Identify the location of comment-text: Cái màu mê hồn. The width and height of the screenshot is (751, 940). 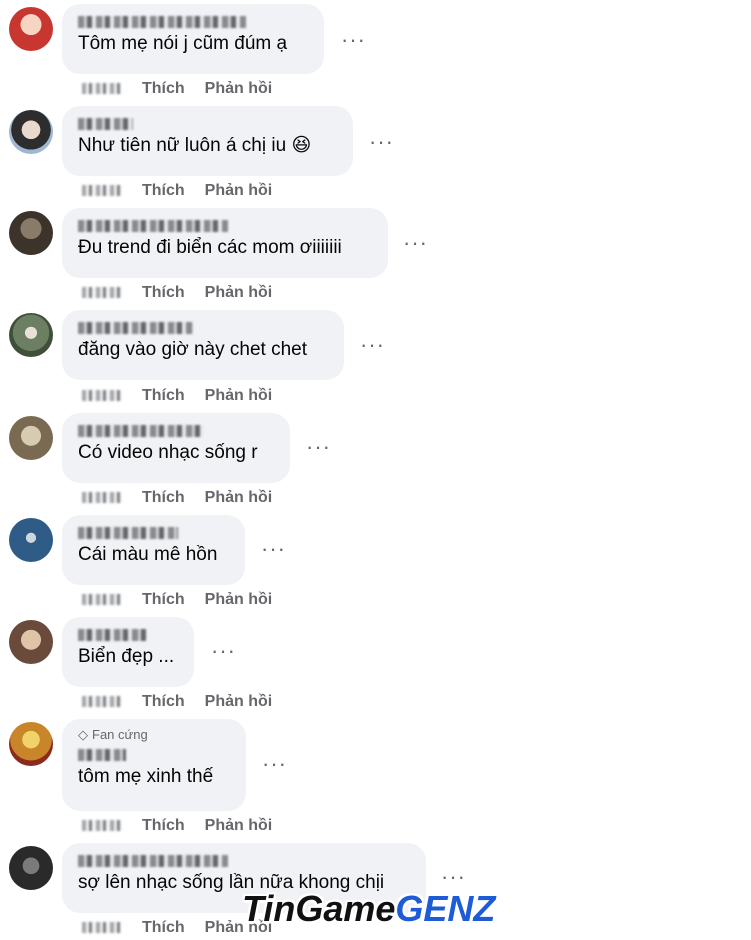
(148, 554).